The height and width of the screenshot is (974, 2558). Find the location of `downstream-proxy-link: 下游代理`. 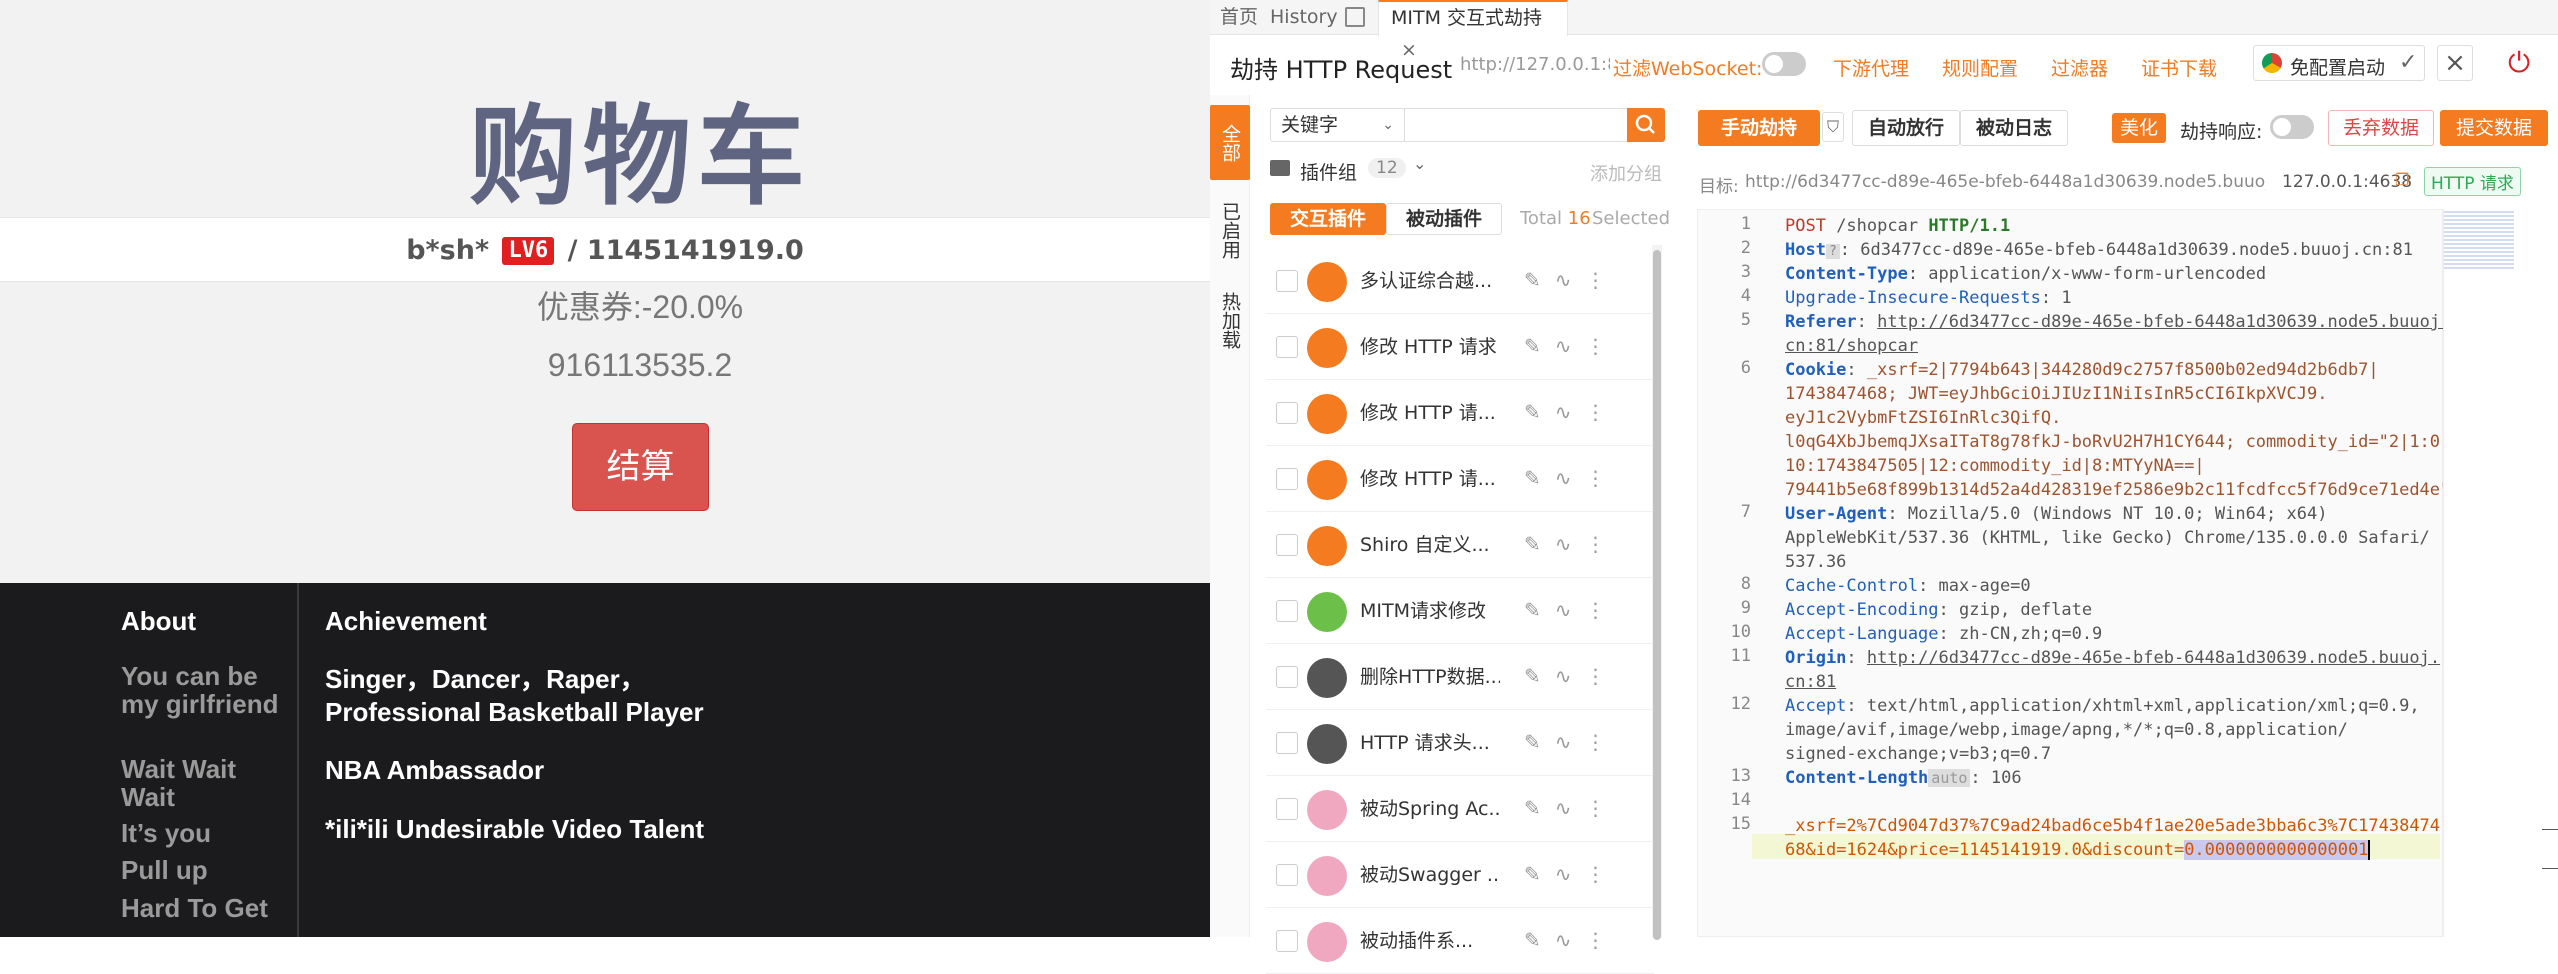

downstream-proxy-link: 下游代理 is located at coordinates (1871, 67).